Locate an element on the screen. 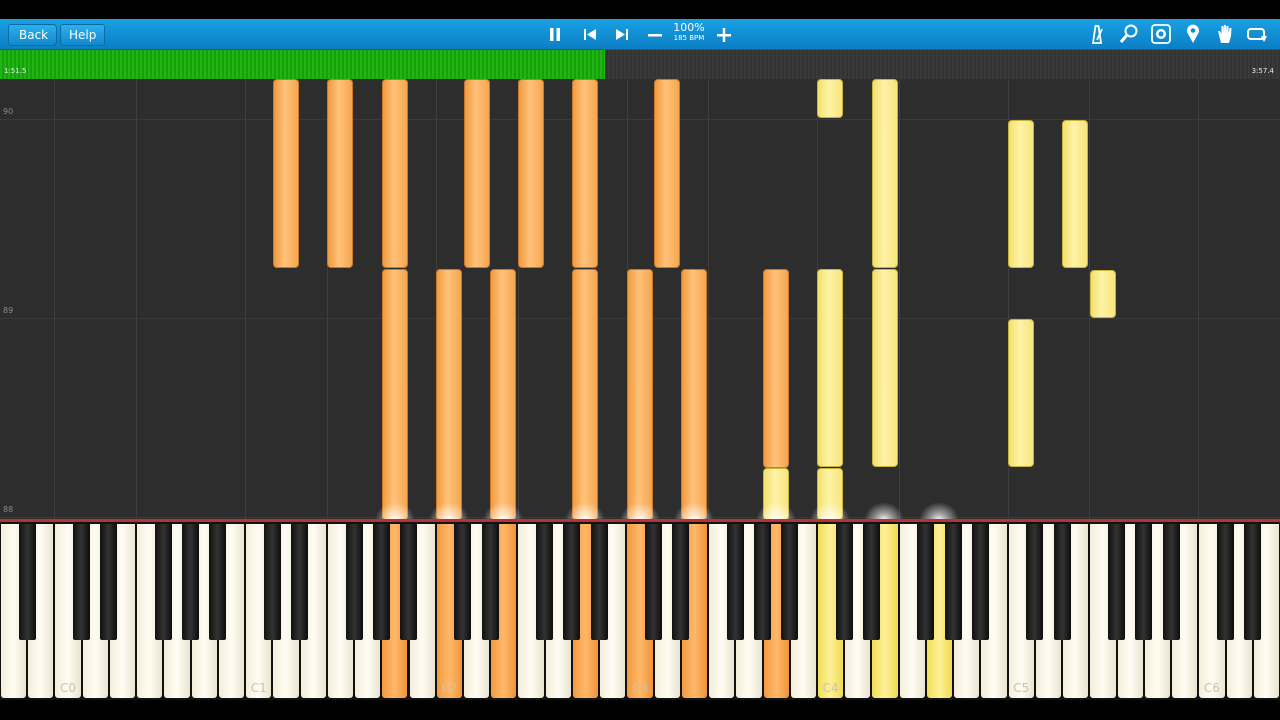  octave-label: C5 is located at coordinates (1021, 688).